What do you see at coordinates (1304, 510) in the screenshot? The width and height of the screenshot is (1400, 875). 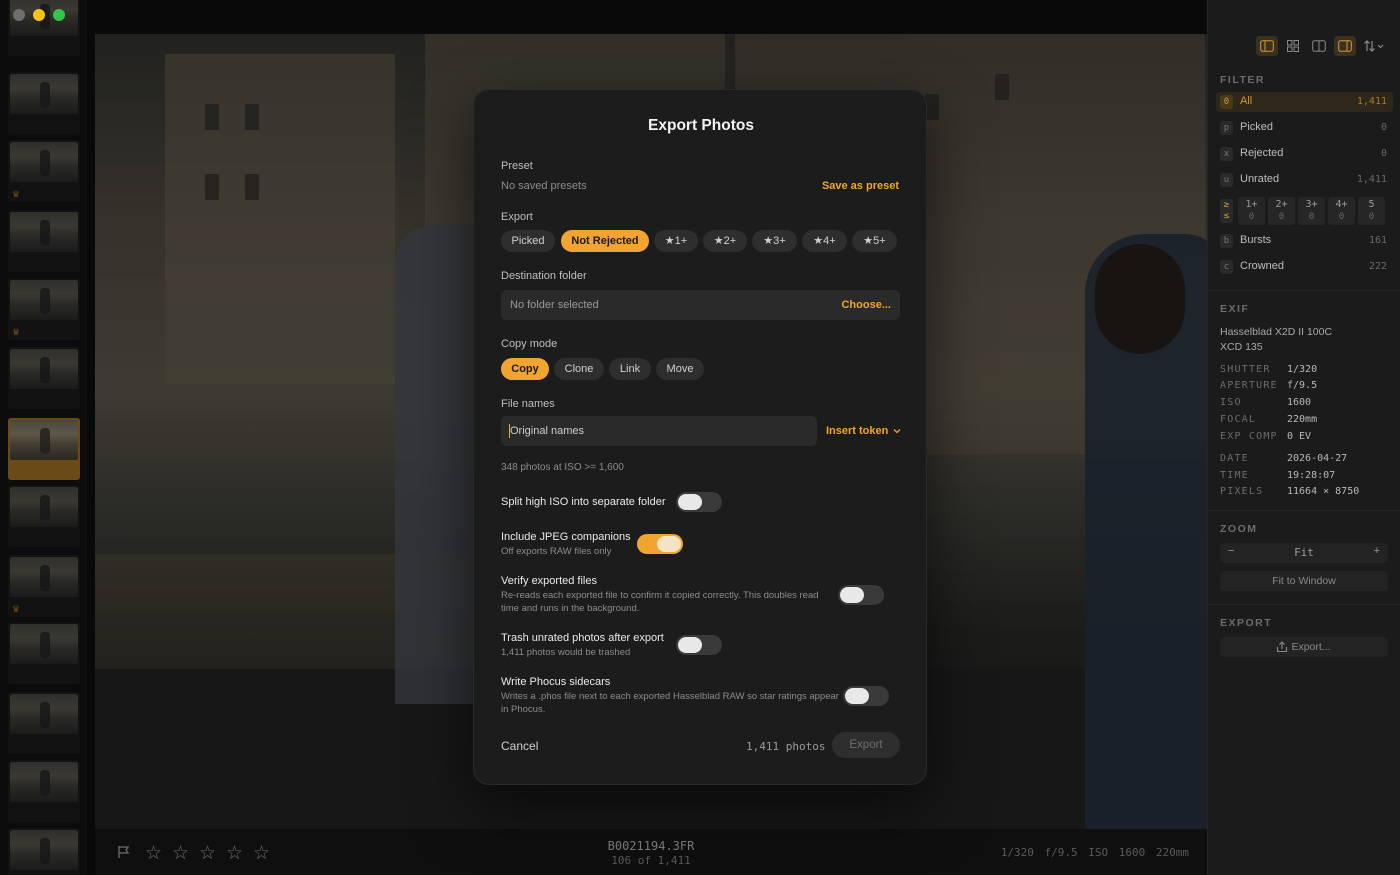 I see `divider` at bounding box center [1304, 510].